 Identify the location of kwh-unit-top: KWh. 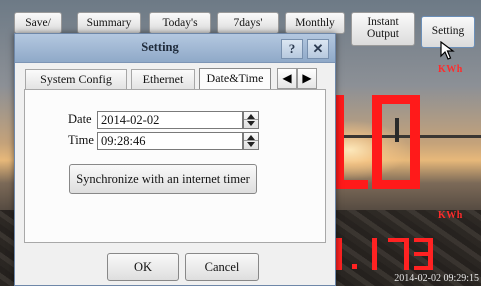
(450, 69).